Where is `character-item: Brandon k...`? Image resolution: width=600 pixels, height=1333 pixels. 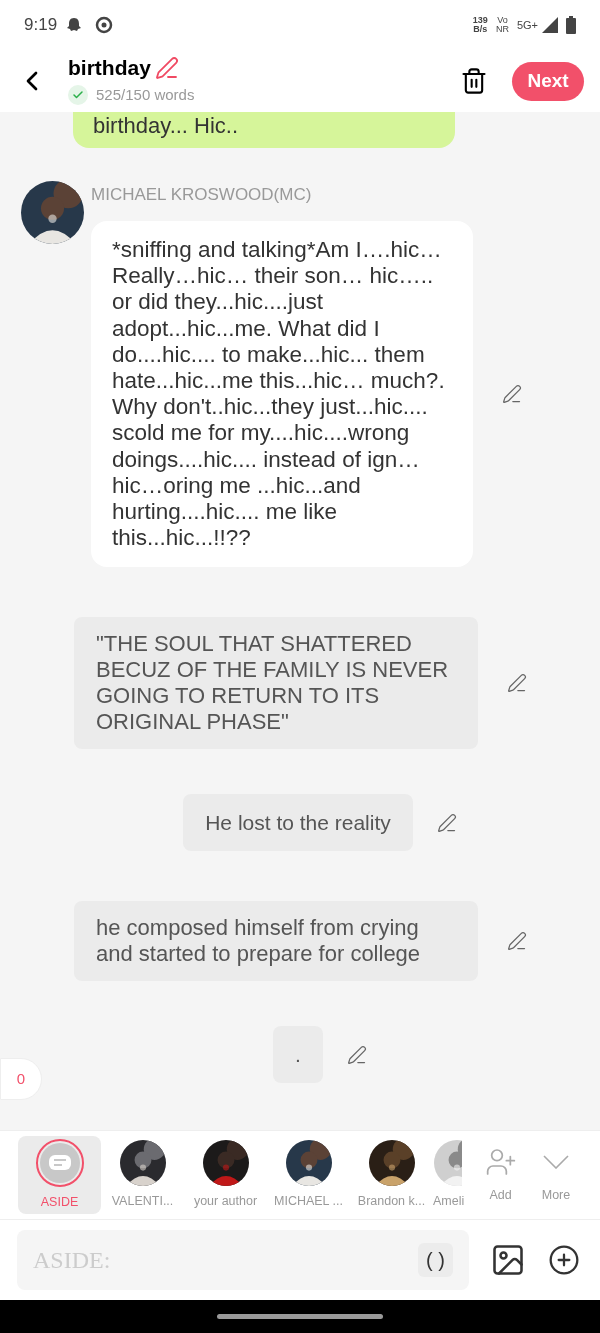
character-item: Brandon k... is located at coordinates (391, 1175).